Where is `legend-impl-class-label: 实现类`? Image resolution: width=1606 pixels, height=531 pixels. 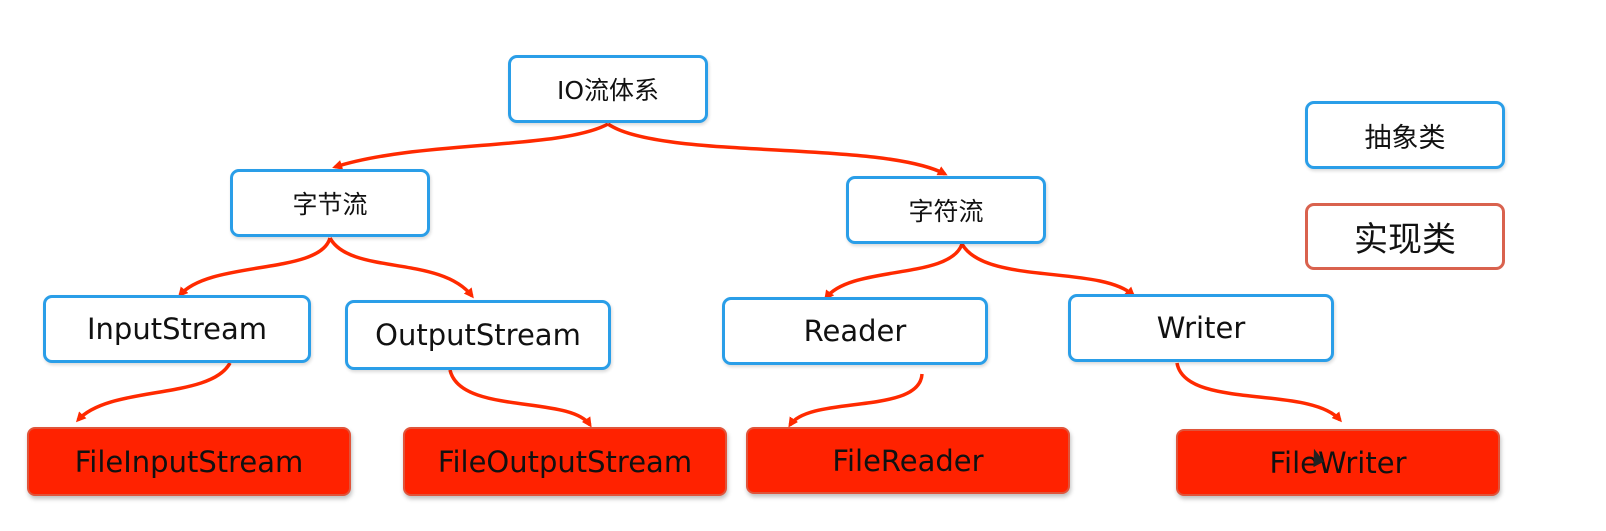
legend-impl-class-label: 实现类 is located at coordinates (1405, 240).